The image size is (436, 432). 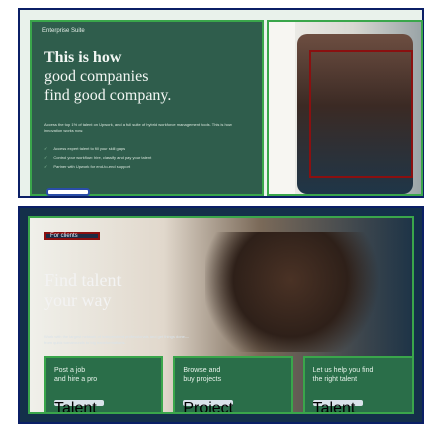 What do you see at coordinates (63, 31) in the screenshot?
I see `enterprise-tag: Enterprise Suite` at bounding box center [63, 31].